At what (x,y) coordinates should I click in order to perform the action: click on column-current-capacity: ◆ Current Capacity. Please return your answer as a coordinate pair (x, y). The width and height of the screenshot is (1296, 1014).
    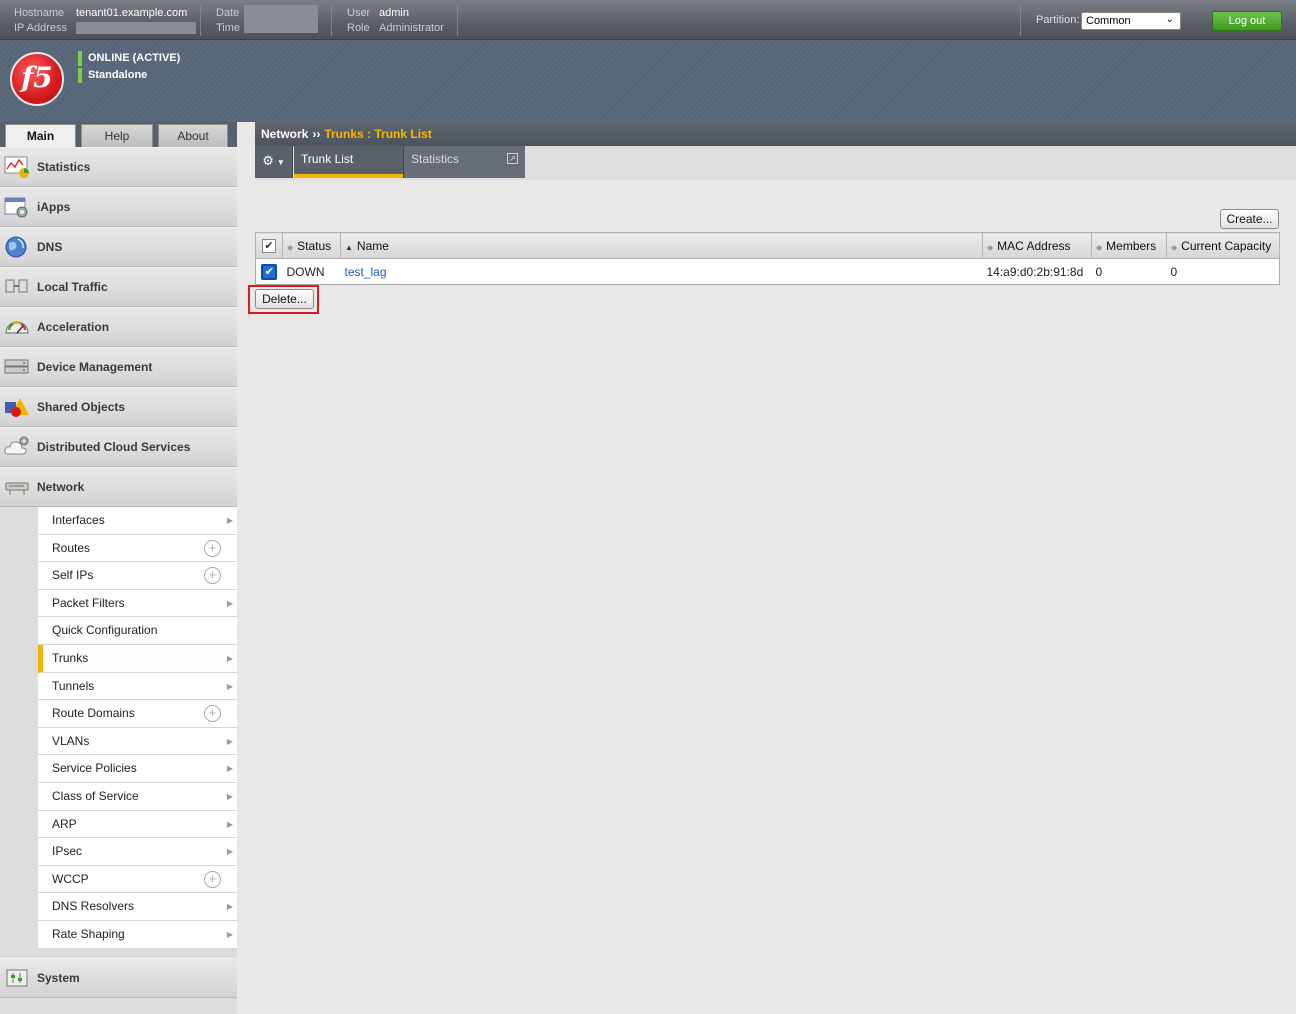
    Looking at the image, I should click on (1223, 245).